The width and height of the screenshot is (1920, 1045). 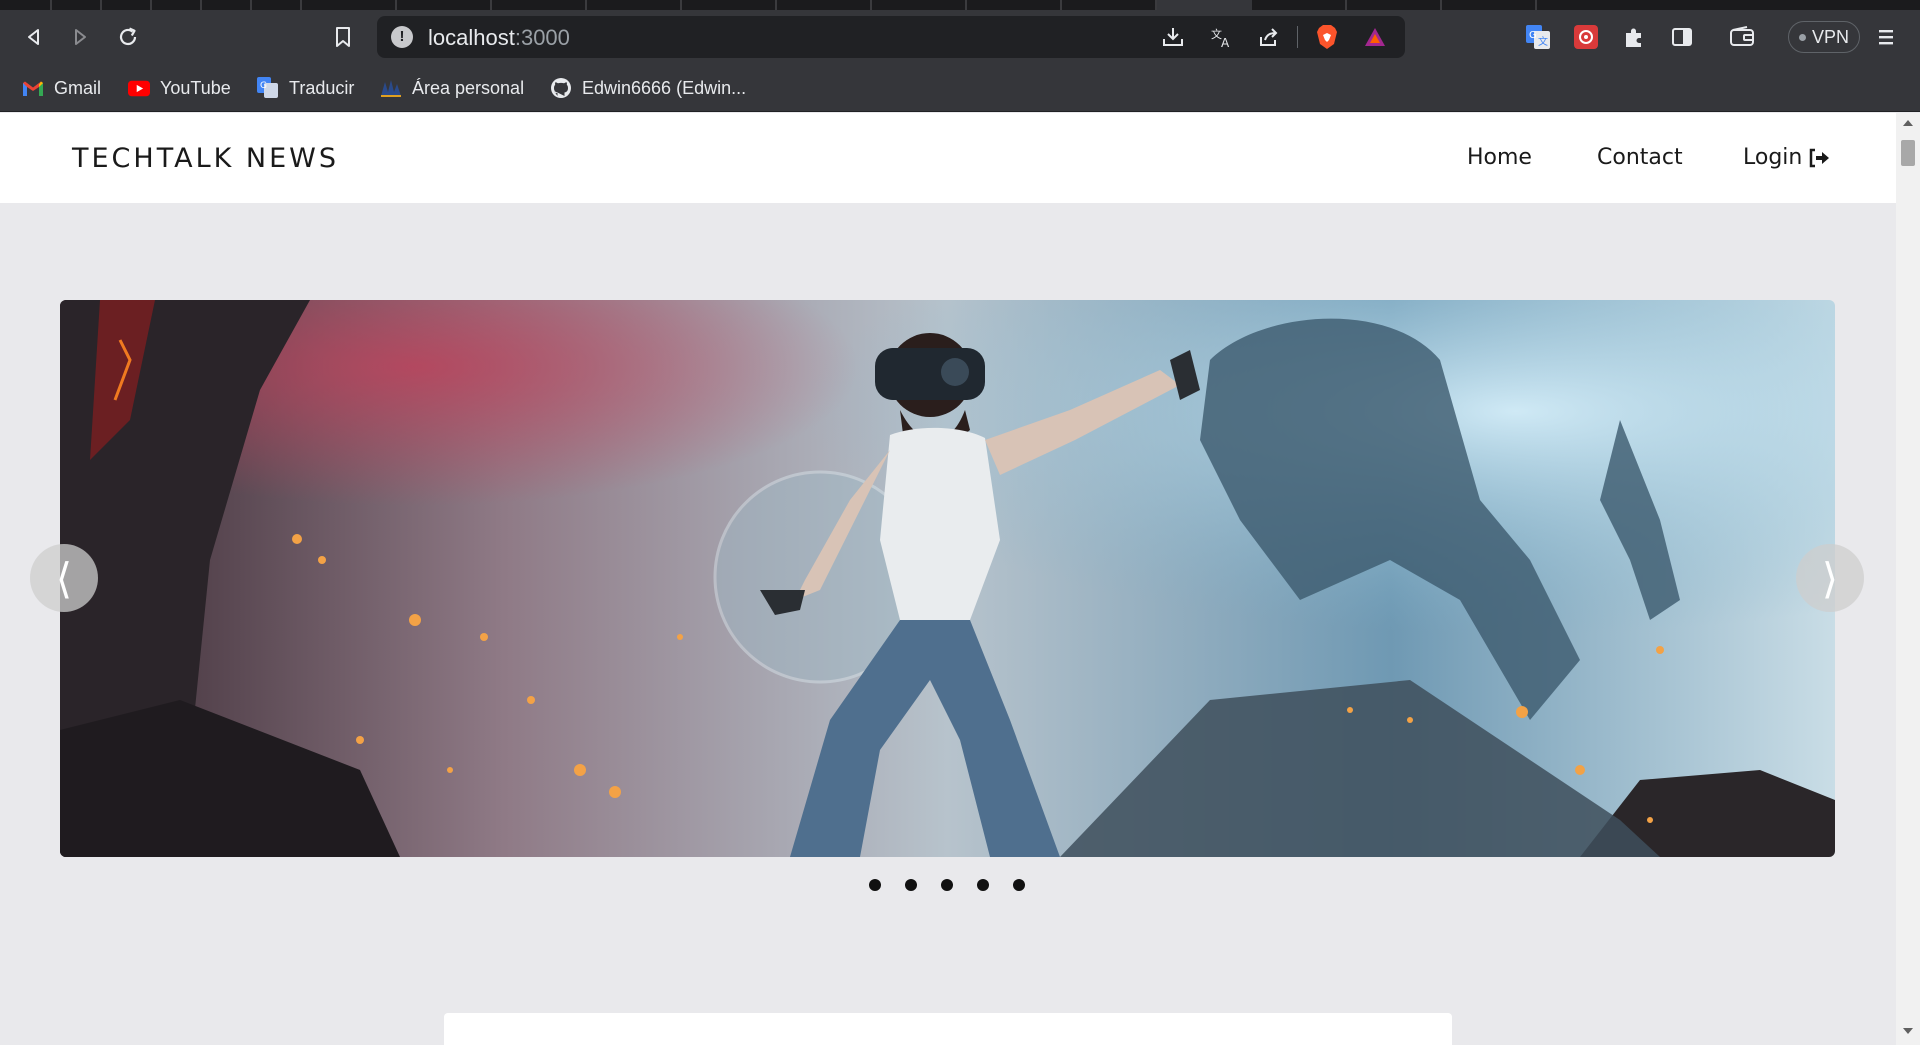 I want to click on bookmark-label: Área personal, so click(x=468, y=87).